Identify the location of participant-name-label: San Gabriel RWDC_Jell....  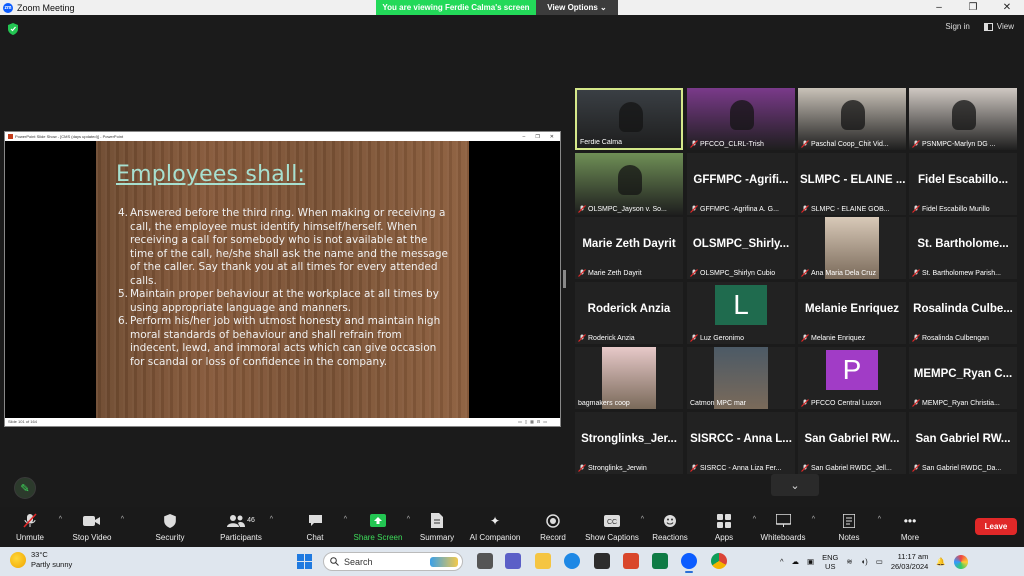
(852, 468).